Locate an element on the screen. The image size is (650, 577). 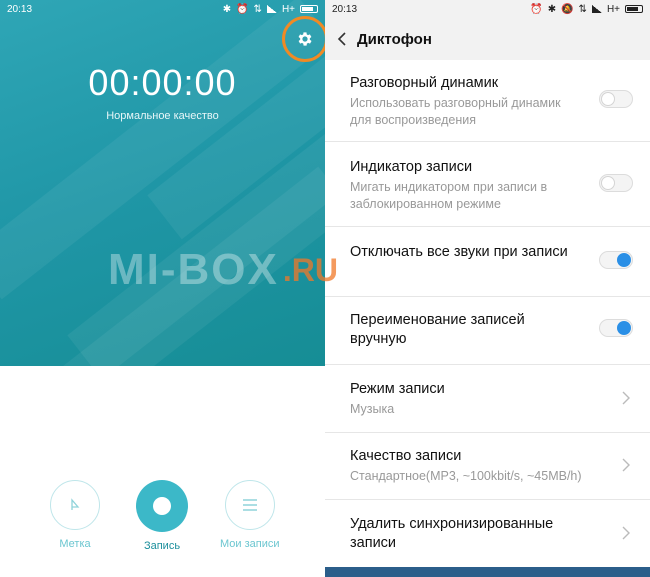
setting-manual-rename: Переименование записей вручную is located at coordinates (487, 331).